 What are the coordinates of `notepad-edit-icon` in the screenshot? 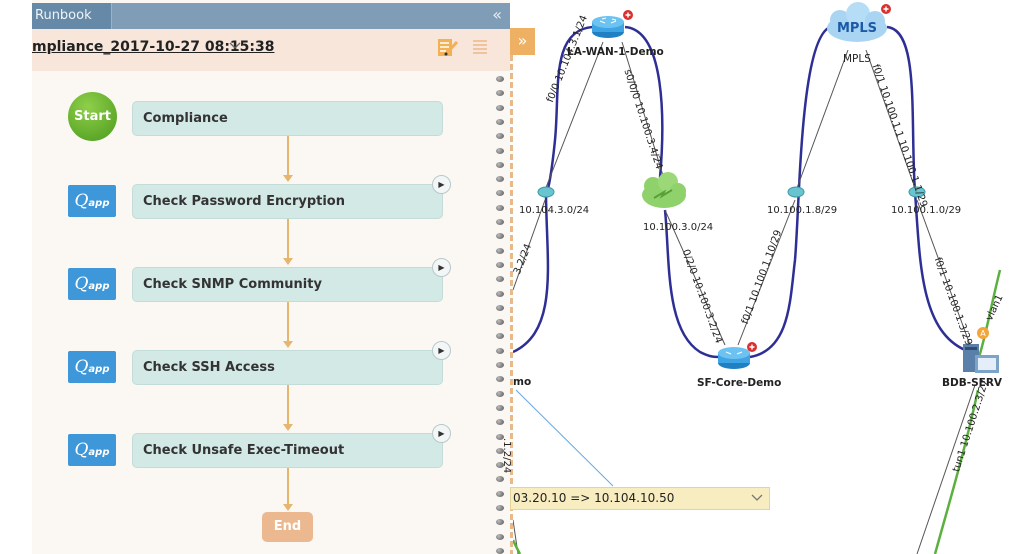 It's located at (448, 48).